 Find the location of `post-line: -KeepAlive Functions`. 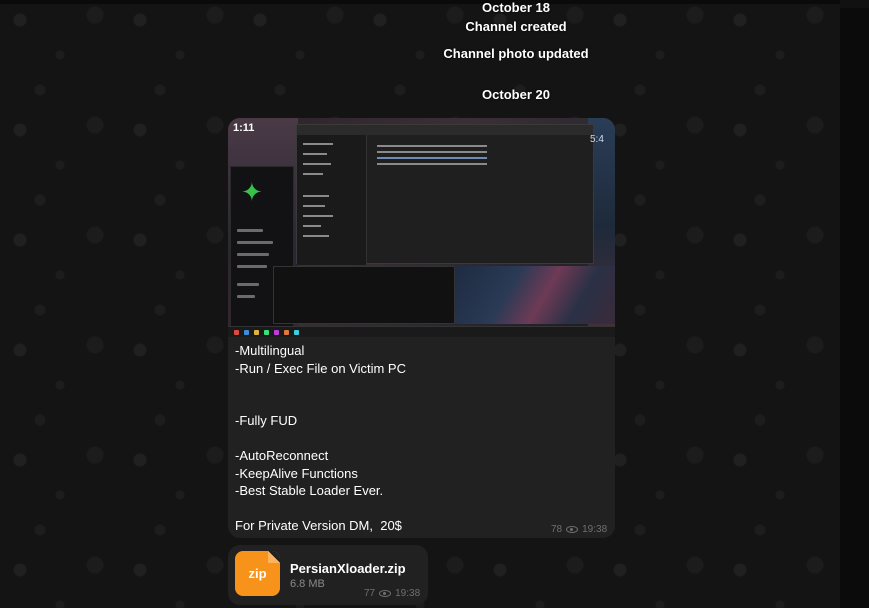

post-line: -KeepAlive Functions is located at coordinates (296, 473).